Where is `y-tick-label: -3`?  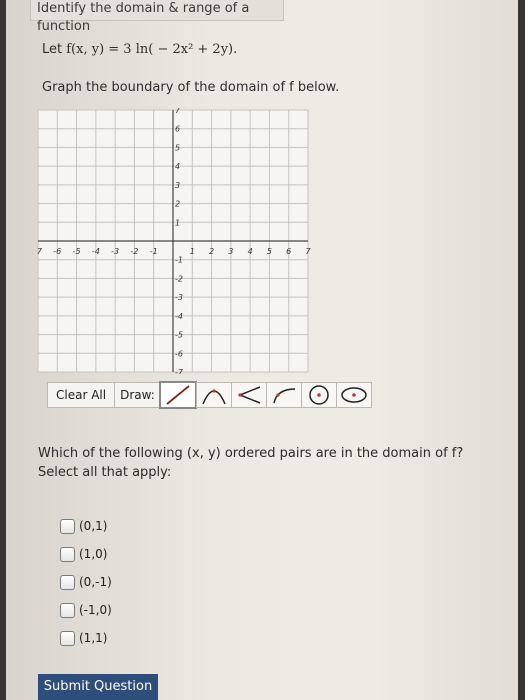 y-tick-label: -3 is located at coordinates (179, 297).